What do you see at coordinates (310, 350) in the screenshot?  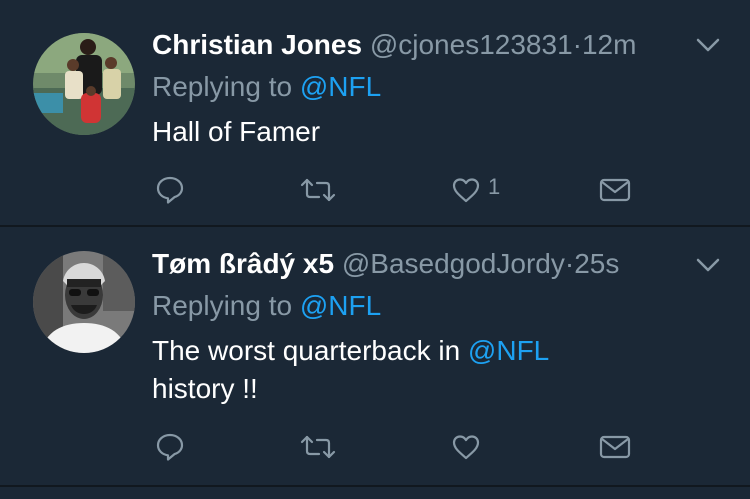 I see `tweet-text-content: The worst quarterback in` at bounding box center [310, 350].